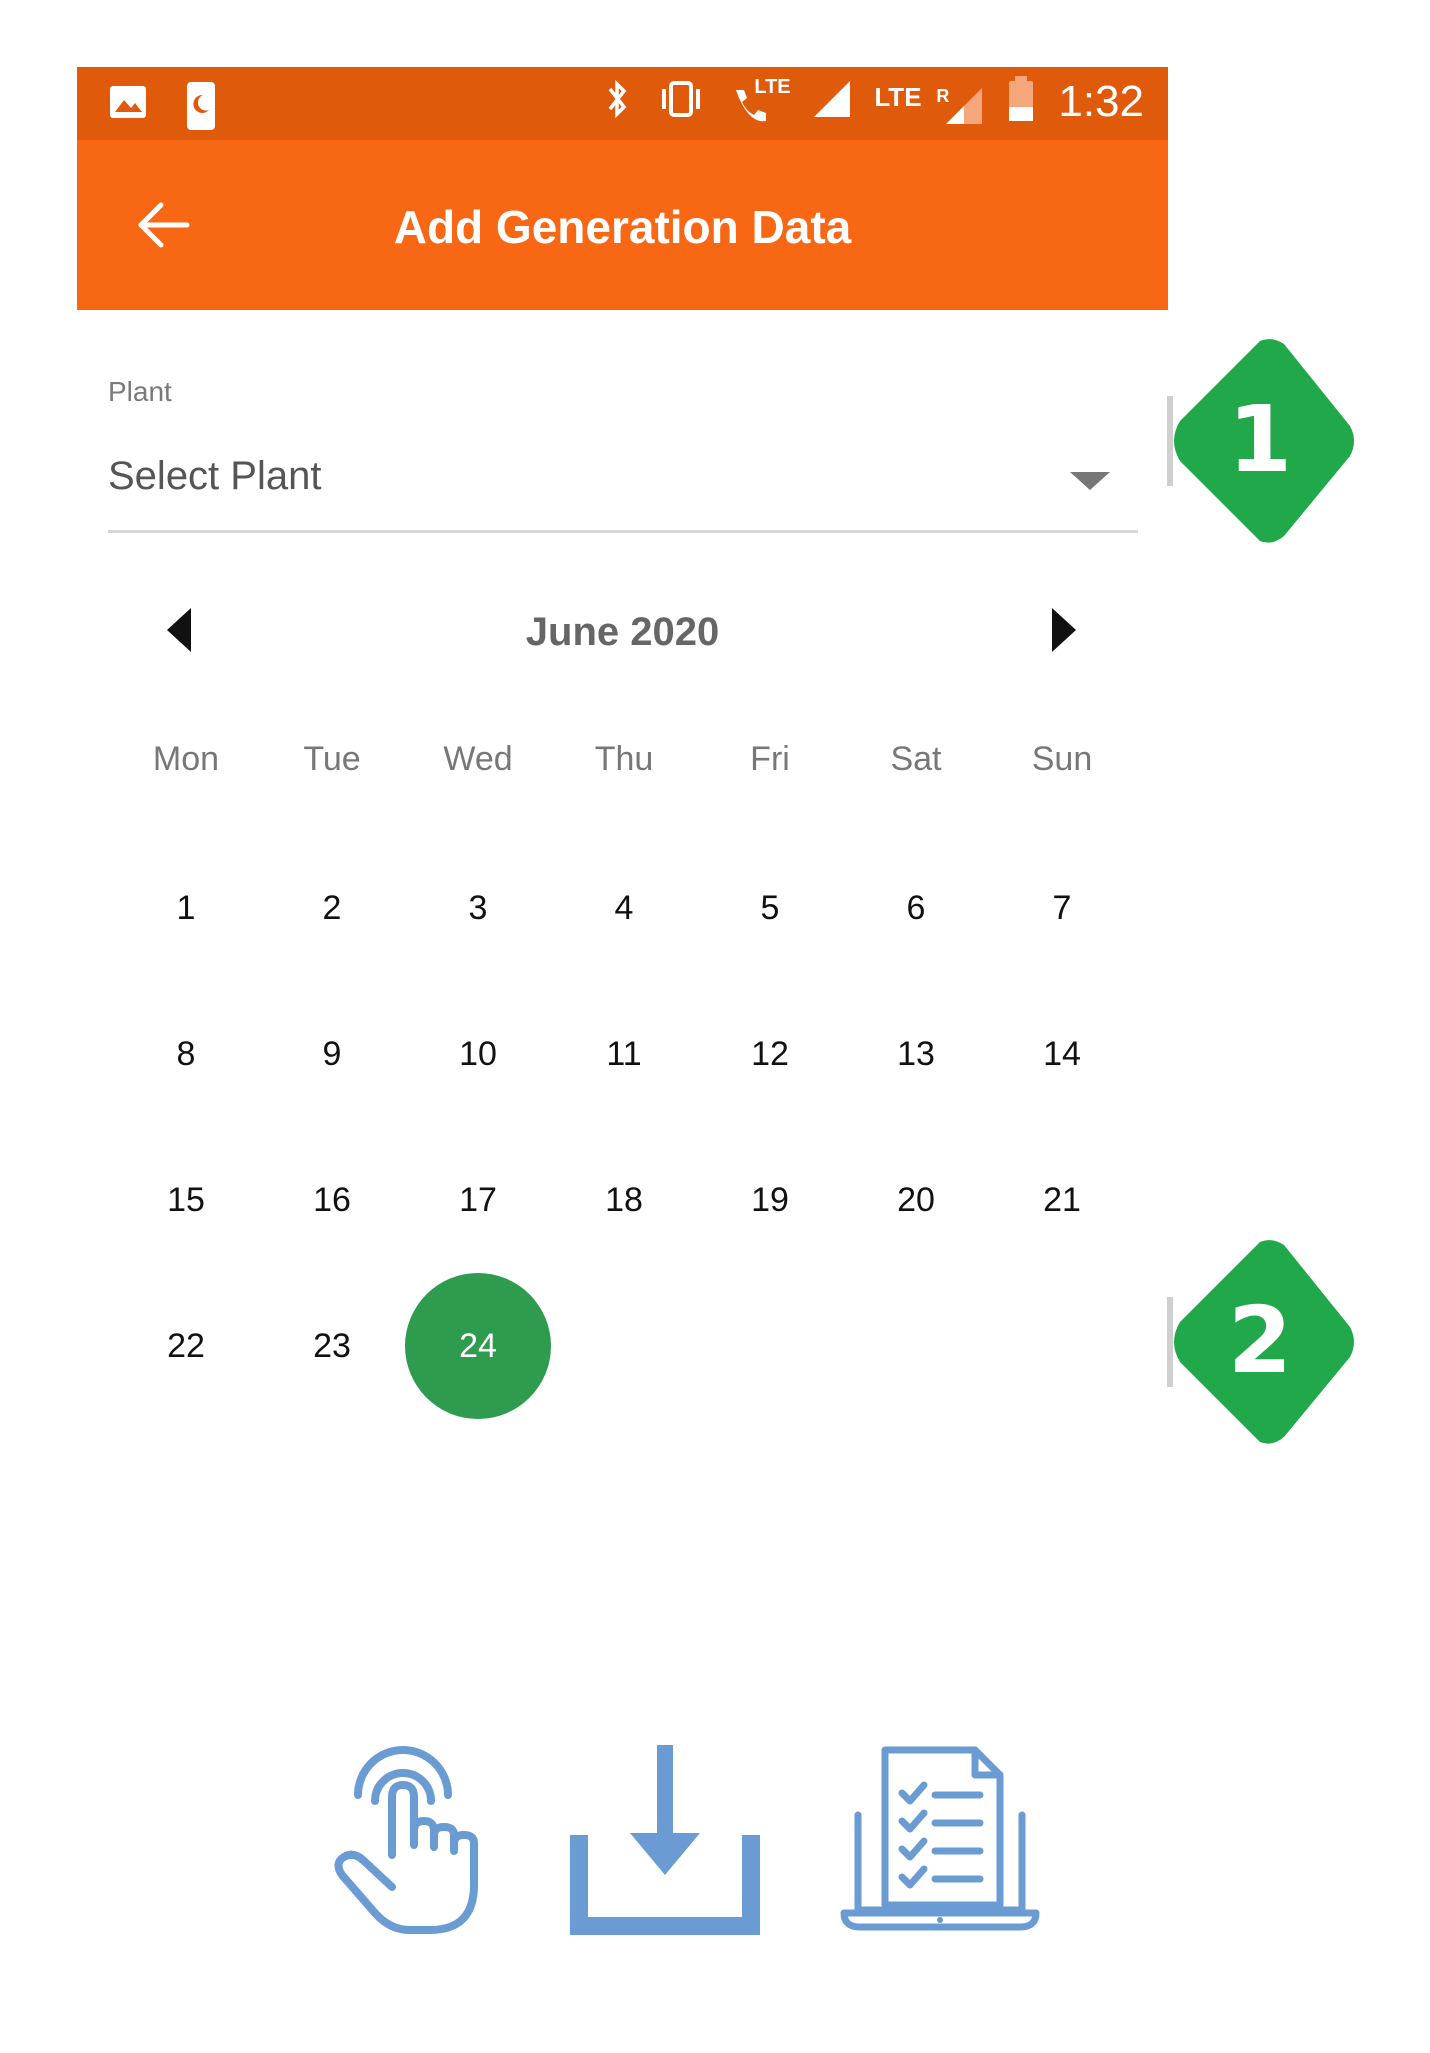 The height and width of the screenshot is (2053, 1430). What do you see at coordinates (929, 102) in the screenshot?
I see `lte-roaming-signal-icon: LTE R` at bounding box center [929, 102].